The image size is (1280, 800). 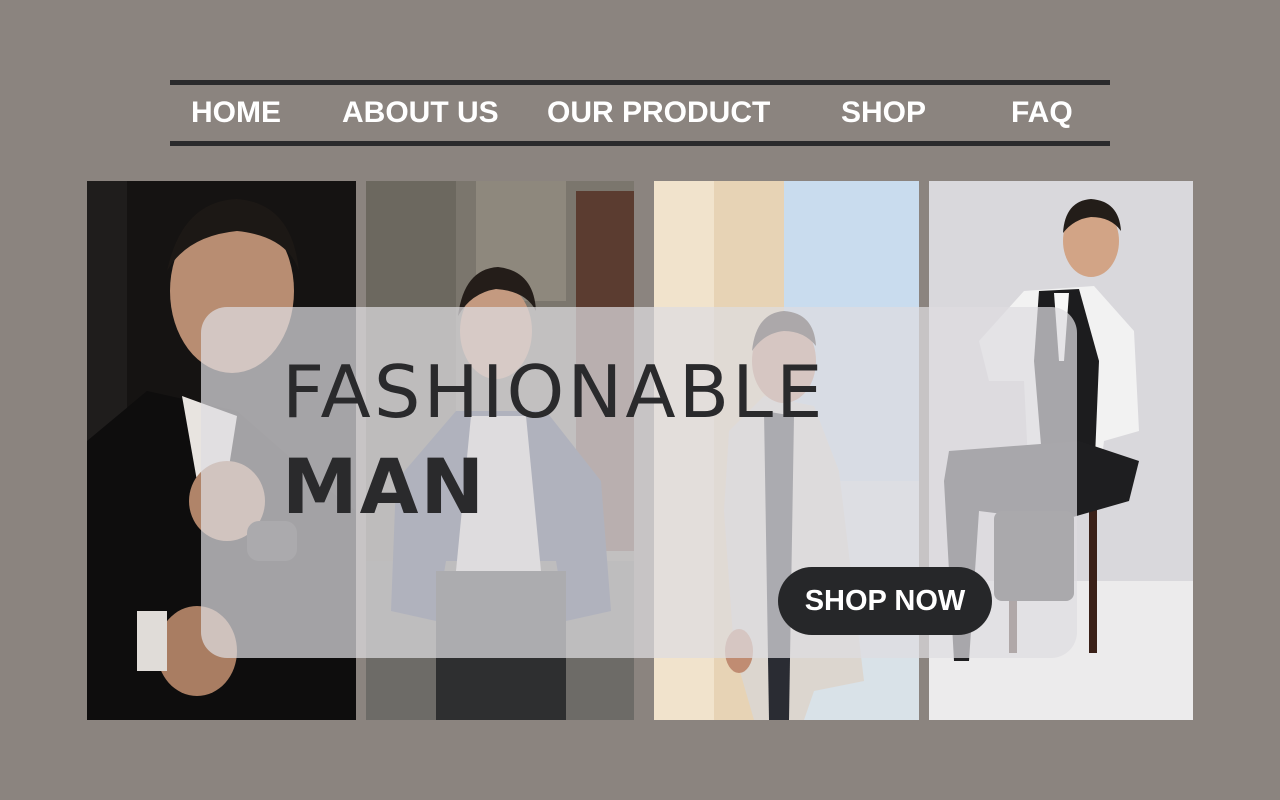 I want to click on nav-home: HOME, so click(x=236, y=113).